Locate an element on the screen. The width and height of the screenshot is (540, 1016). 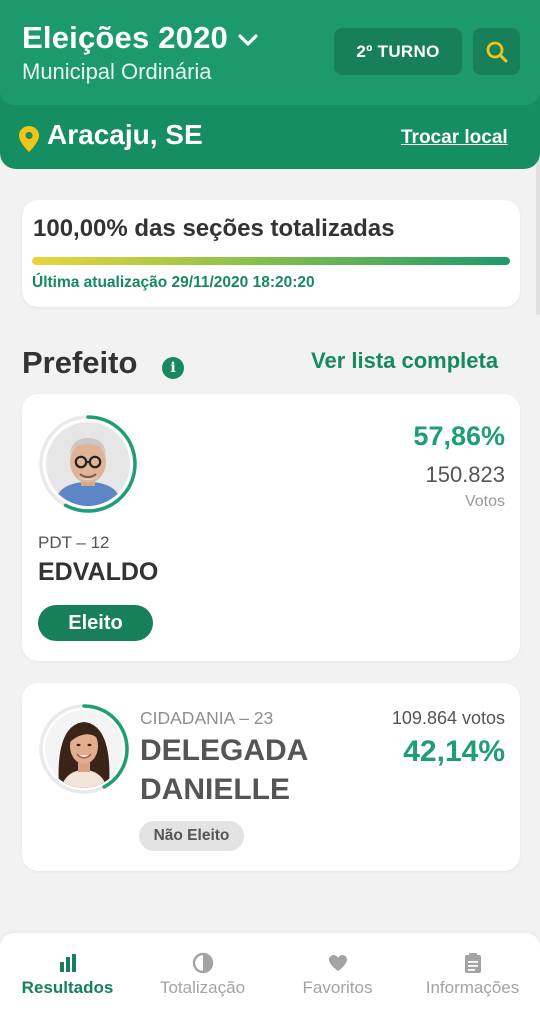
status-badge-not-elected: Não Eleito is located at coordinates (191, 836).